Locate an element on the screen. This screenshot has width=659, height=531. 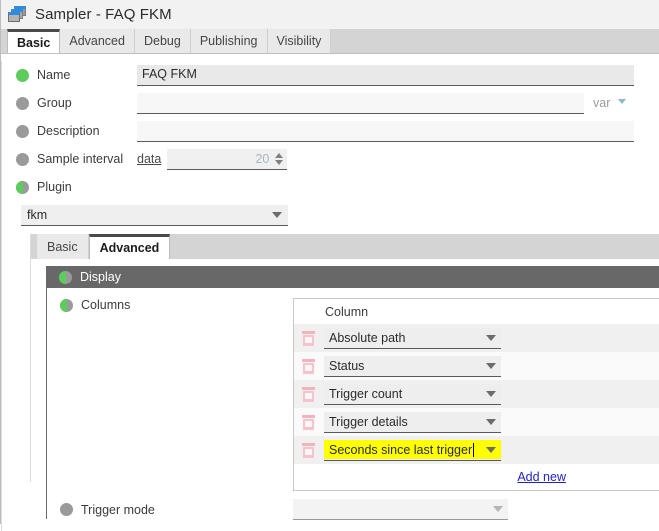
column-select-value: Absolute path is located at coordinates (367, 337).